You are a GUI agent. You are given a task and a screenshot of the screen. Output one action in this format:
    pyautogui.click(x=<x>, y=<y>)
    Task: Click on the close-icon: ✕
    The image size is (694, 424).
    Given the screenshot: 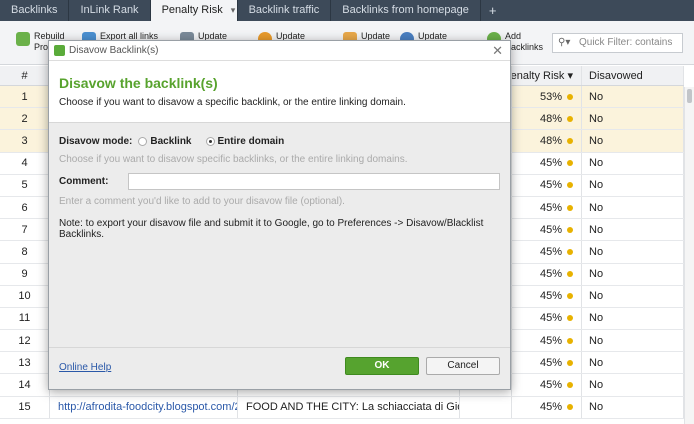 What is the action you would take?
    pyautogui.click(x=497, y=51)
    